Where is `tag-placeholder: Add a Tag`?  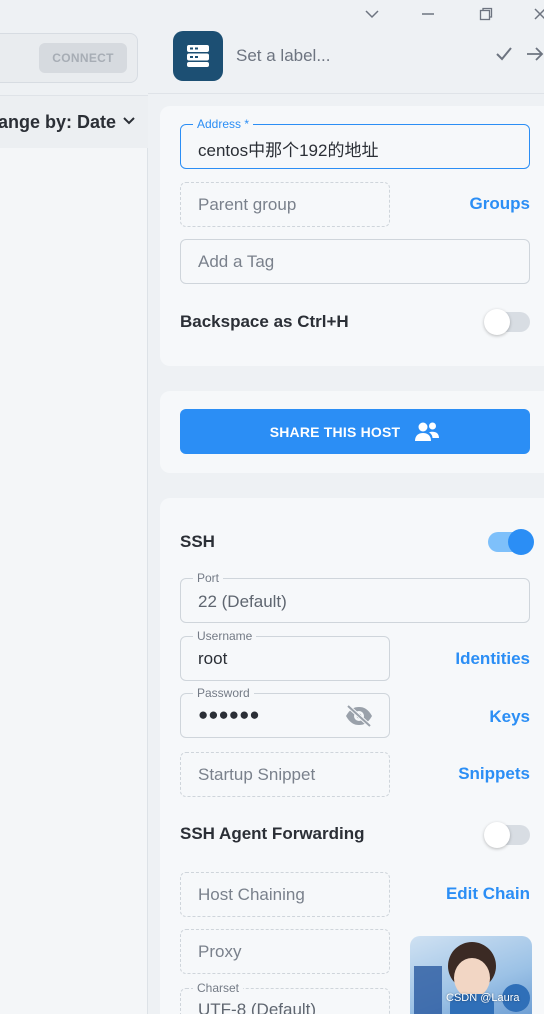
tag-placeholder: Add a Tag is located at coordinates (236, 261).